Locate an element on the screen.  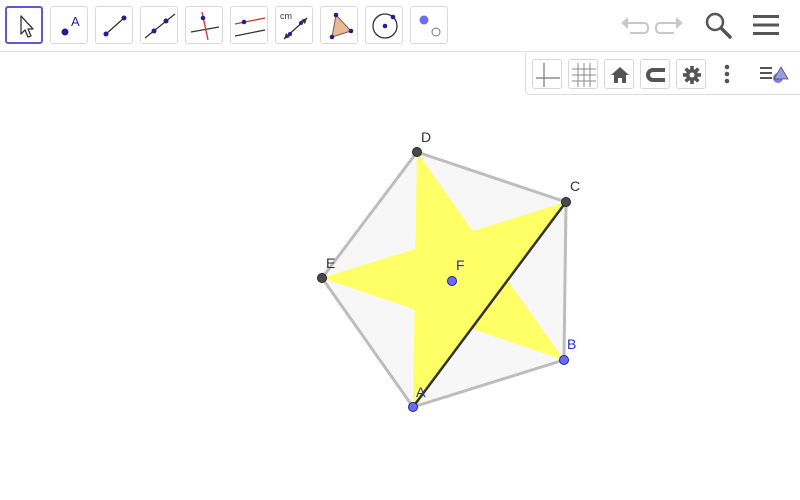
label-a: A is located at coordinates (421, 392).